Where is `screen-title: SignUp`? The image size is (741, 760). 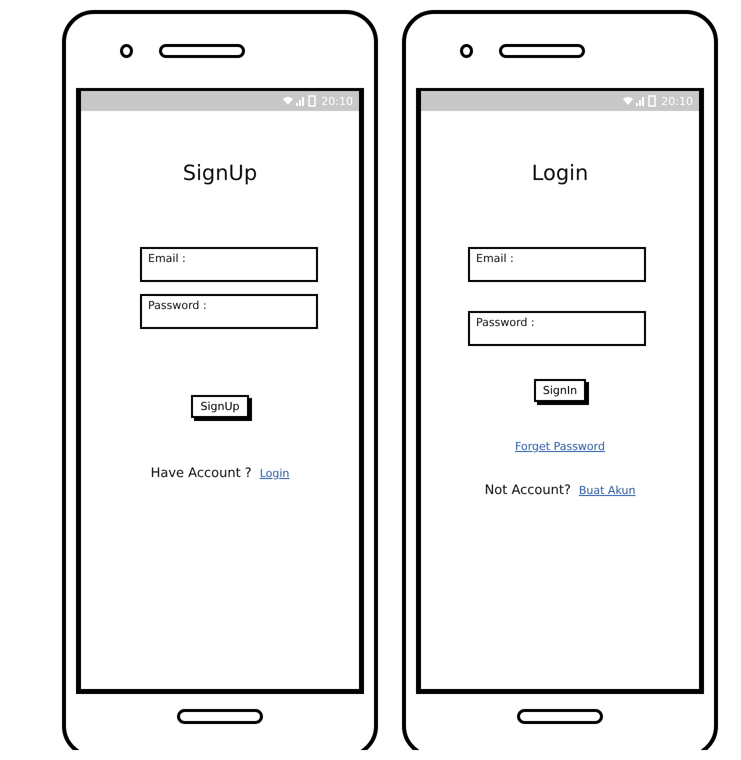
screen-title: SignUp is located at coordinates (220, 173).